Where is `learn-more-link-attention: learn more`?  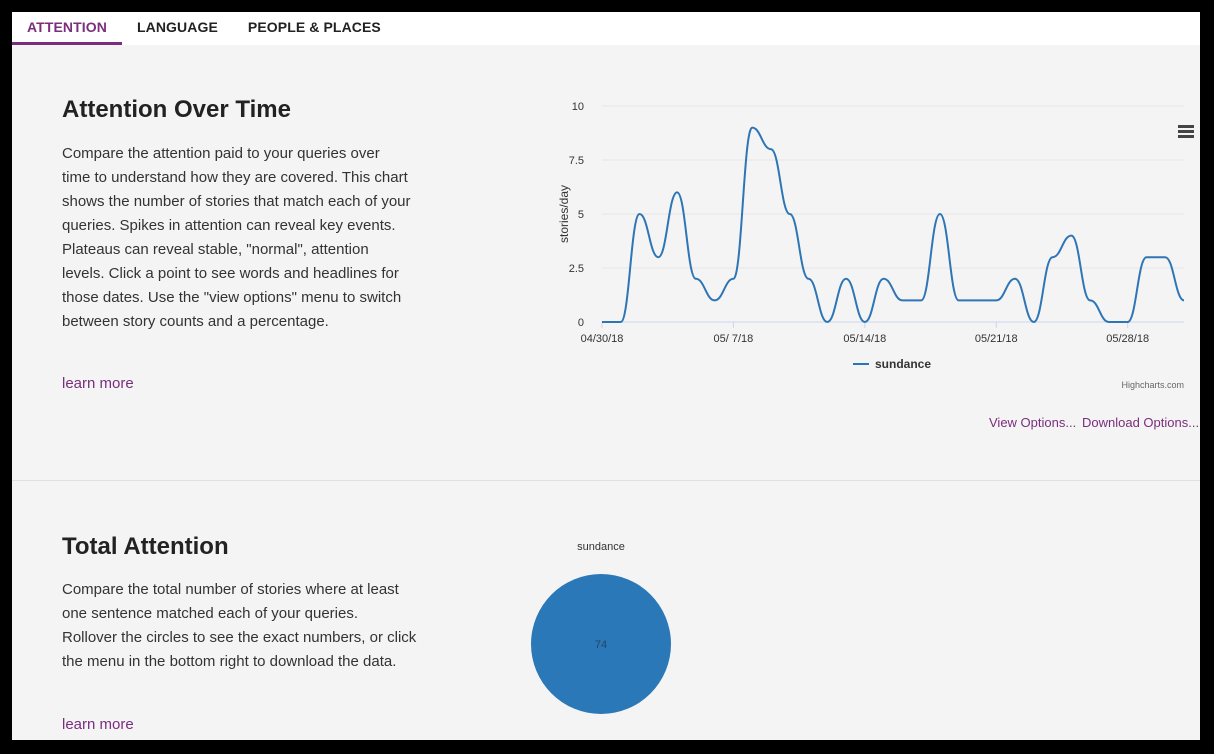
learn-more-link-attention: learn more is located at coordinates (98, 383).